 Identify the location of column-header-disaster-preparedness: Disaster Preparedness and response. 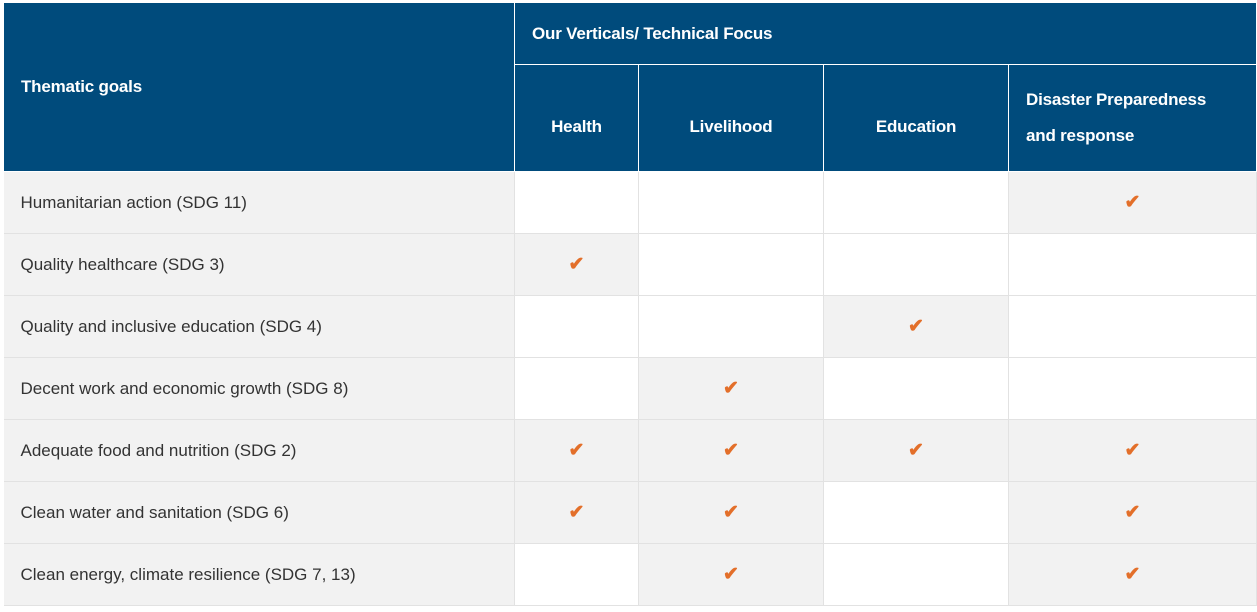
(1132, 118).